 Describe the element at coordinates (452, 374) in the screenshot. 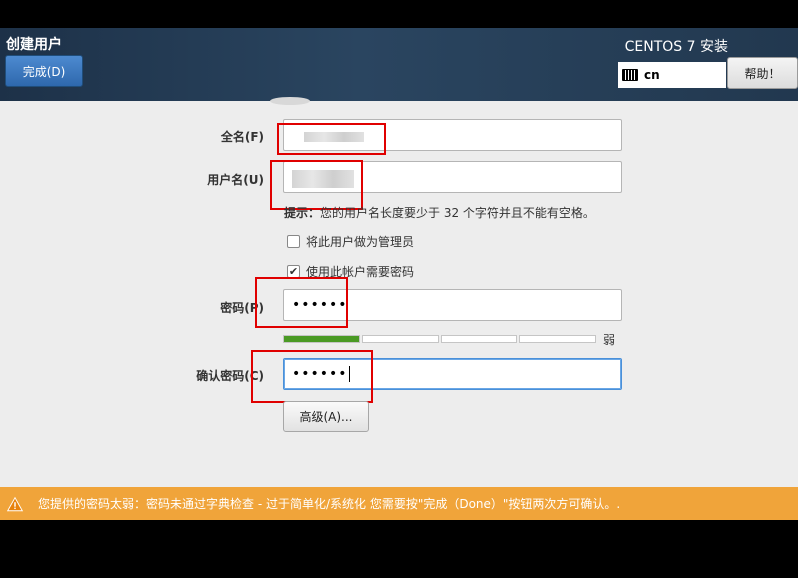

I see `confirm-password-field: ••••••` at that location.